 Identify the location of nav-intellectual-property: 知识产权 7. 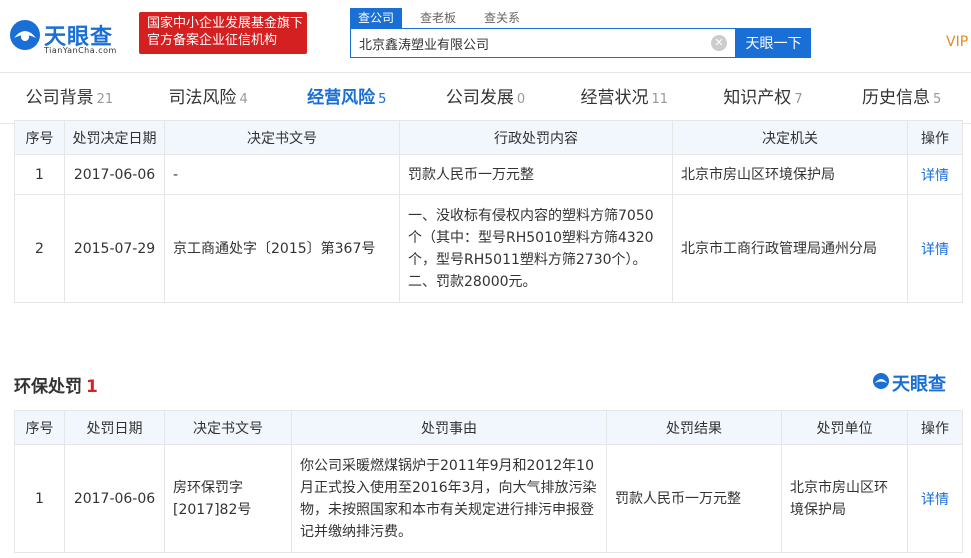
(763, 98).